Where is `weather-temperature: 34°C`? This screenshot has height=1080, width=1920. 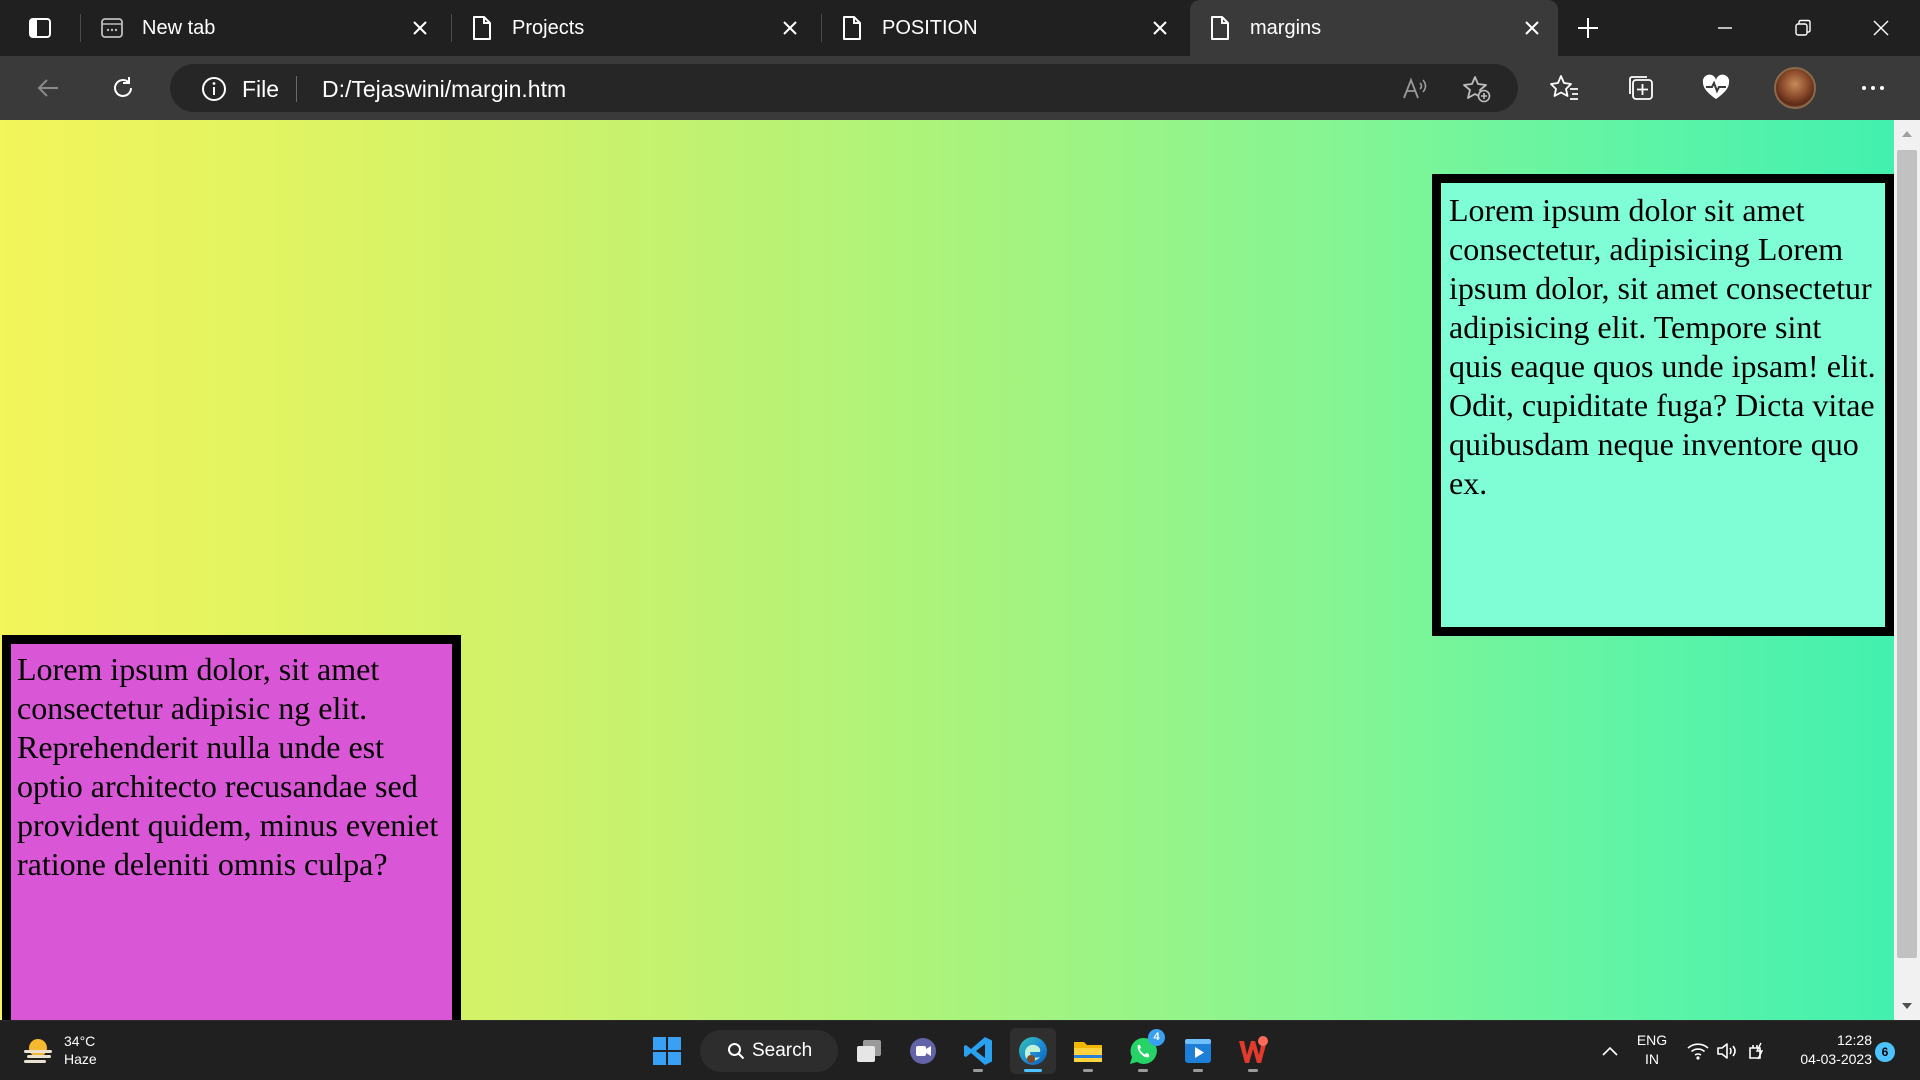 weather-temperature: 34°C is located at coordinates (80, 1041).